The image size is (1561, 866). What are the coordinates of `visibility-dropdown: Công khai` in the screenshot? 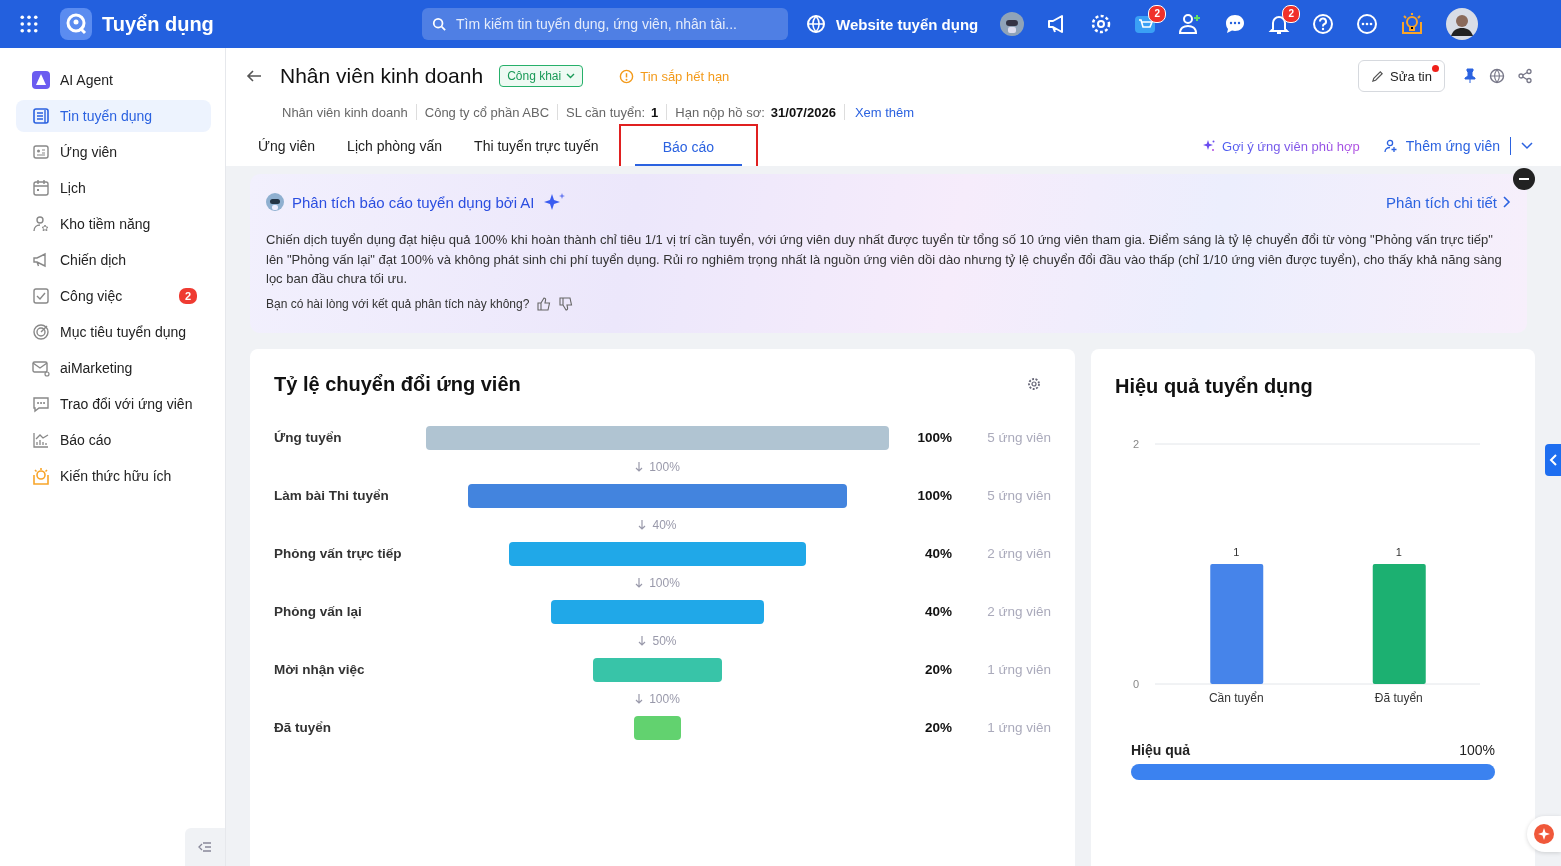 It's located at (541, 76).